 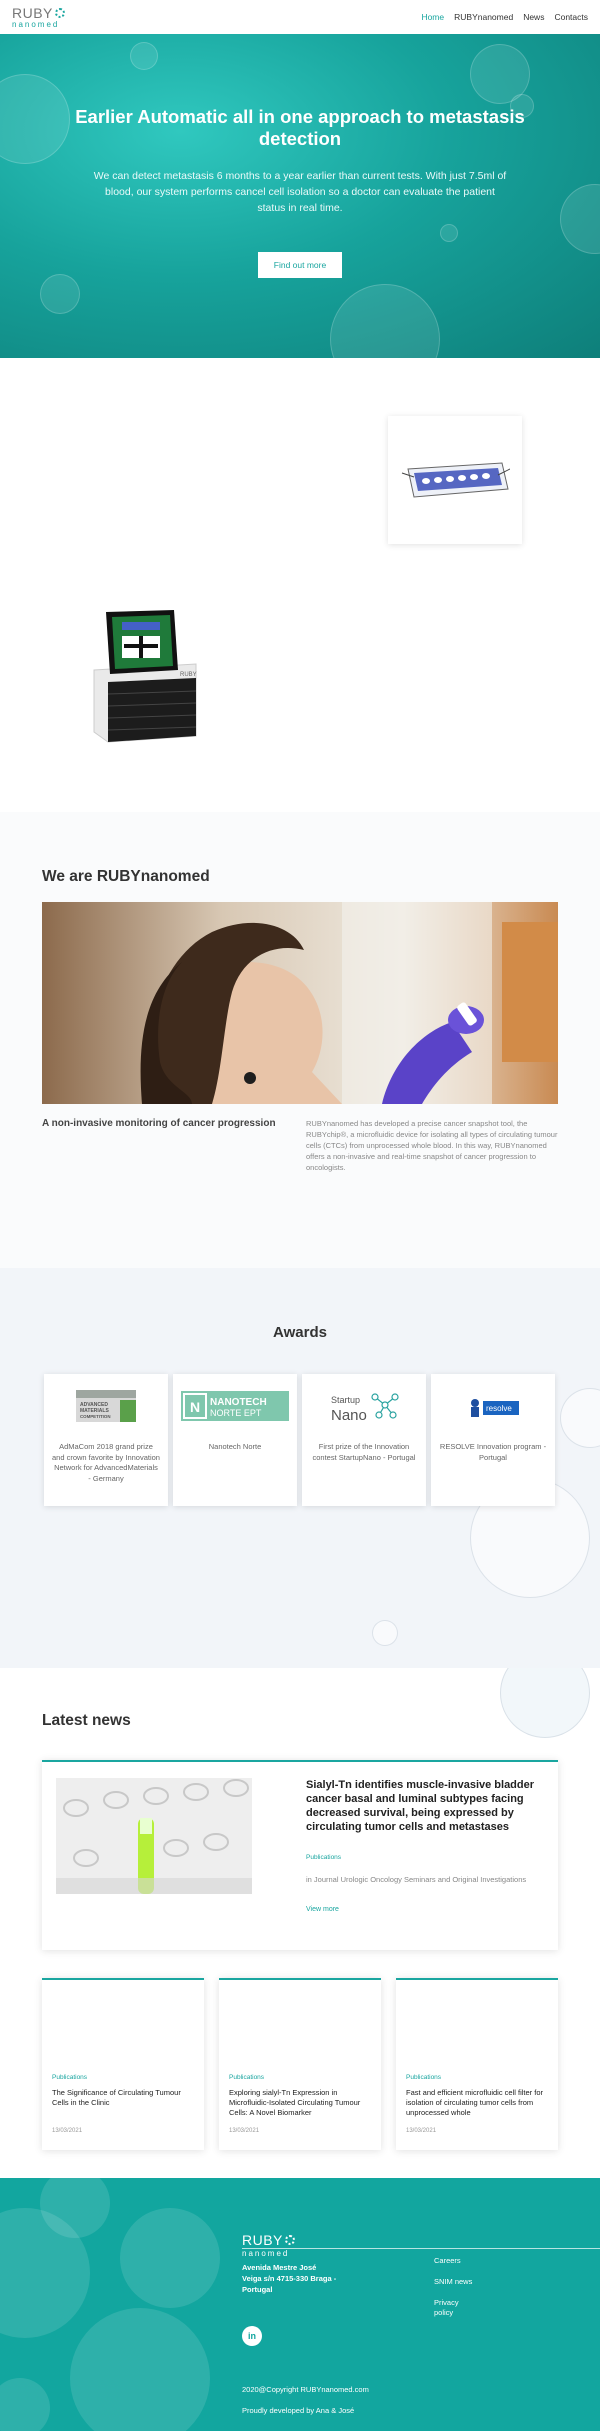 I want to click on logo-top-text: RUBY, so click(x=32, y=12).